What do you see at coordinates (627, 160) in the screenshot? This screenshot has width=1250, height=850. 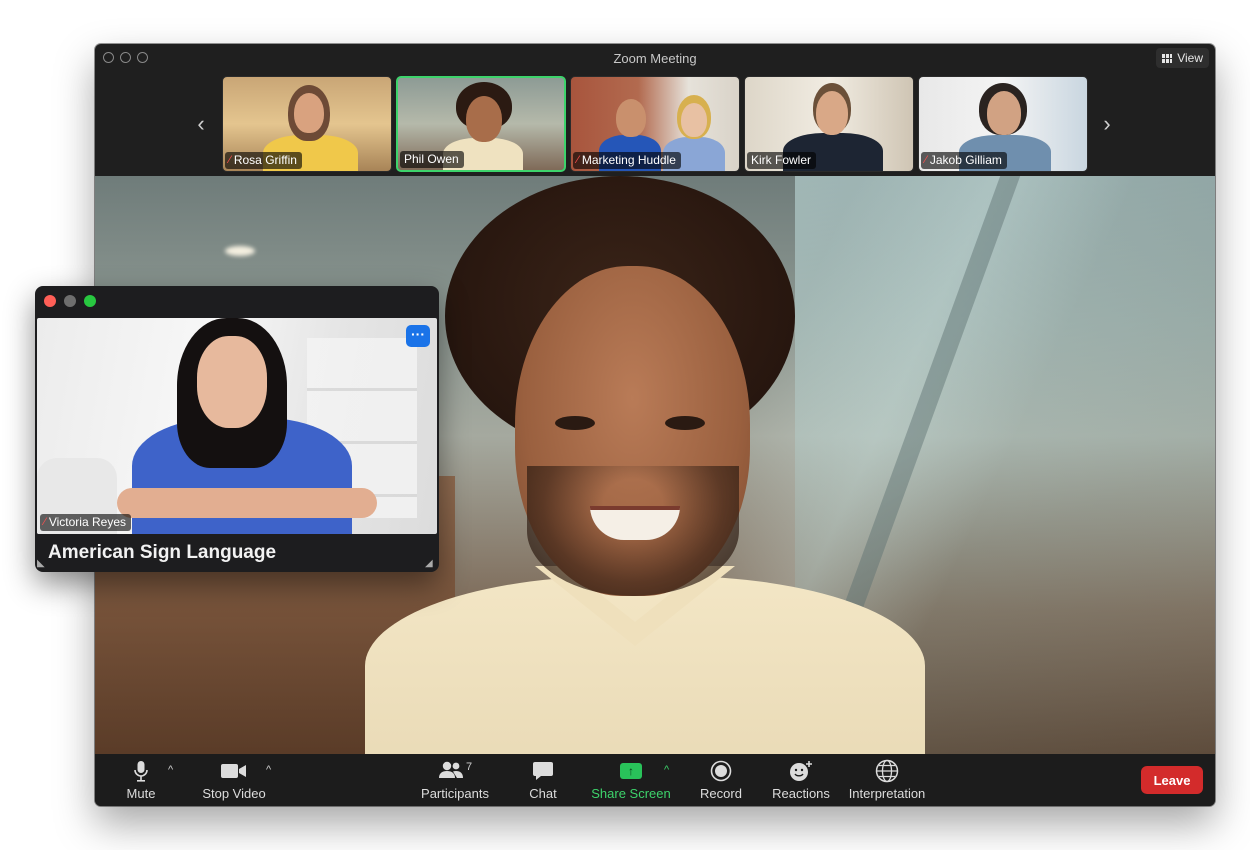 I see `participant-name-label: ⁄ Marketing Huddle` at bounding box center [627, 160].